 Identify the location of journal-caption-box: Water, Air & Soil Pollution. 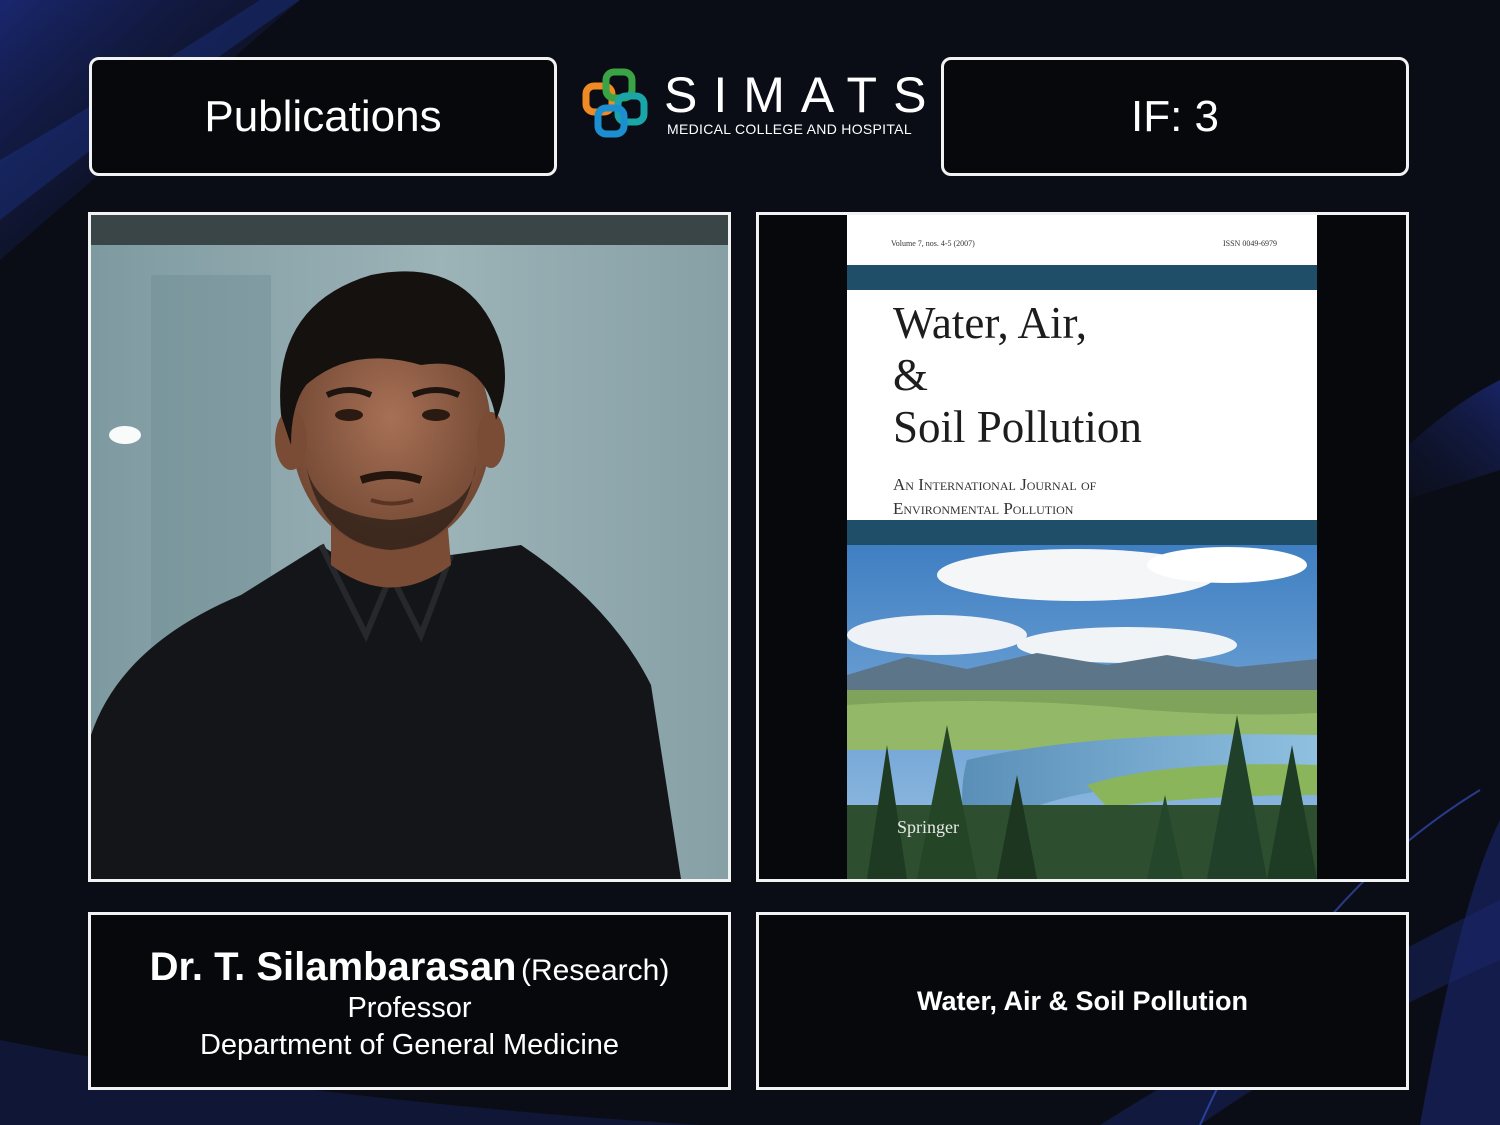
(1082, 1001).